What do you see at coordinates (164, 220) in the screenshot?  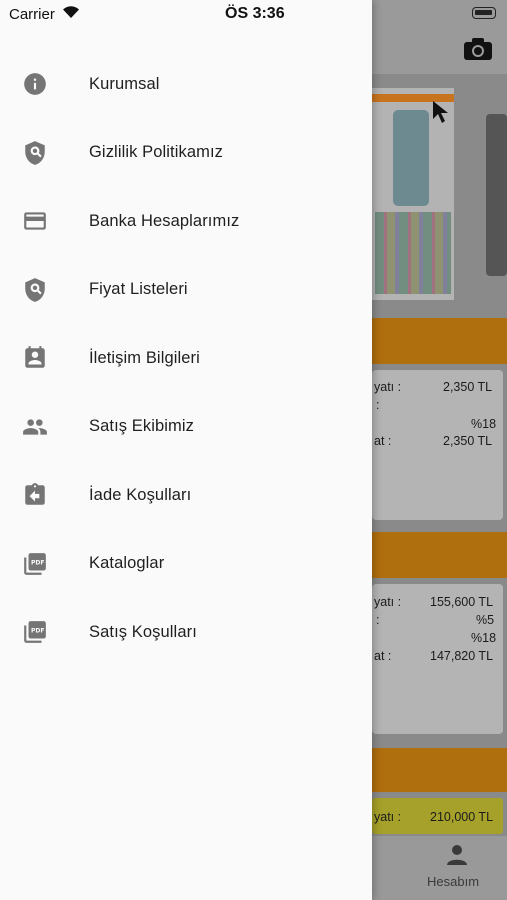 I see `menu-label: Banka Hesaplarımız` at bounding box center [164, 220].